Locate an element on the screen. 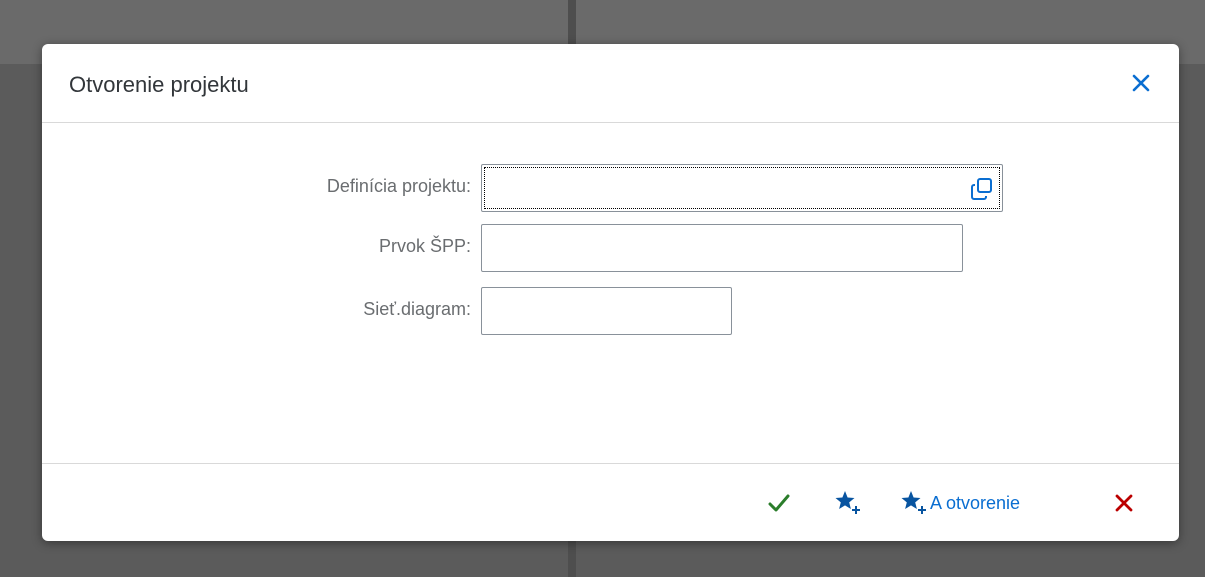 Image resolution: width=1205 pixels, height=577 pixels. value-help-icon is located at coordinates (981, 189).